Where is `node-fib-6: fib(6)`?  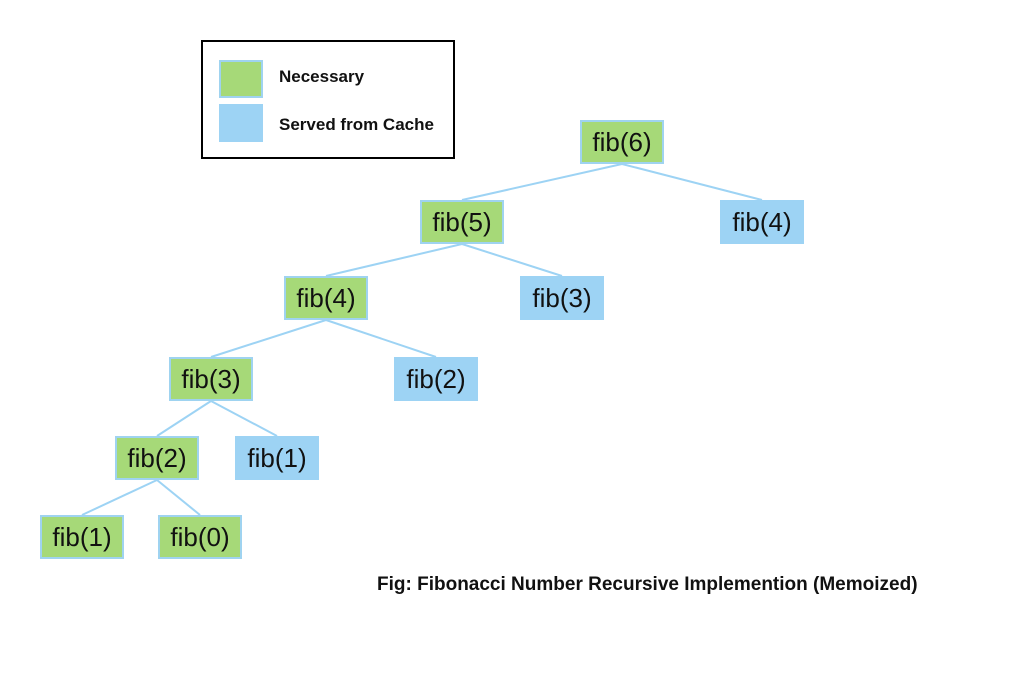 node-fib-6: fib(6) is located at coordinates (622, 142).